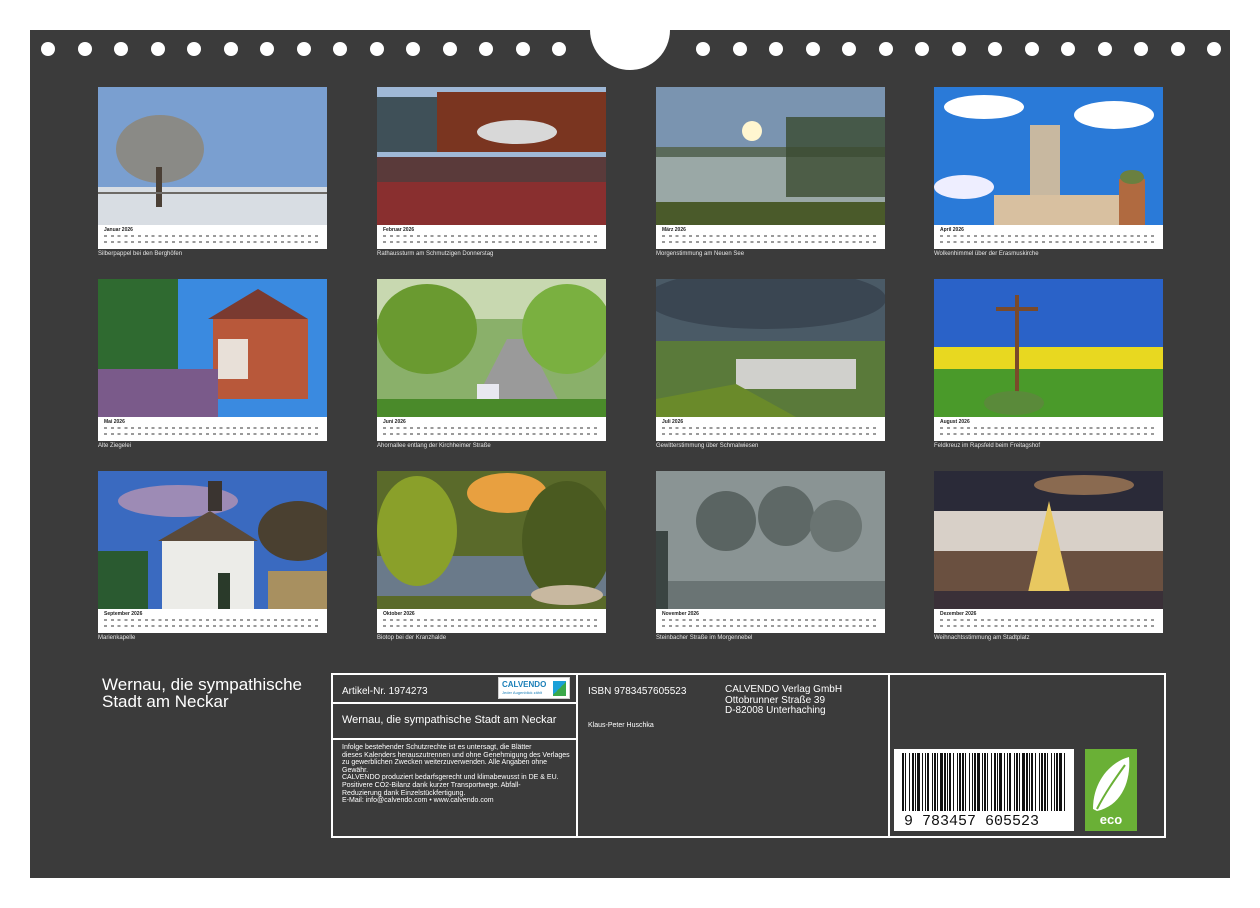 The width and height of the screenshot is (1260, 908). I want to click on photo-caption: Biotop bei der Kranzhalde, so click(412, 638).